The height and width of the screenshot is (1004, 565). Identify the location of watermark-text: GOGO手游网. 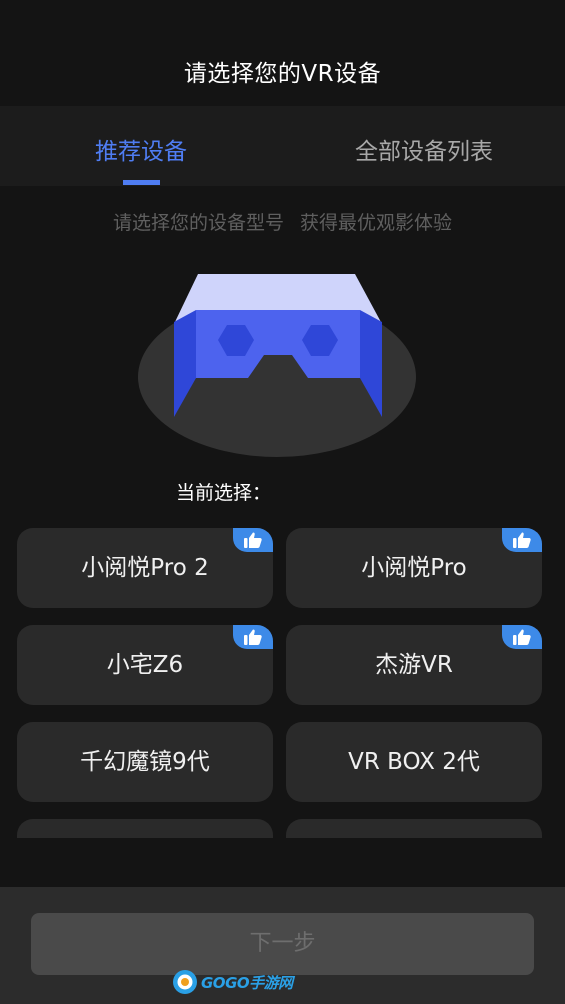
(247, 982).